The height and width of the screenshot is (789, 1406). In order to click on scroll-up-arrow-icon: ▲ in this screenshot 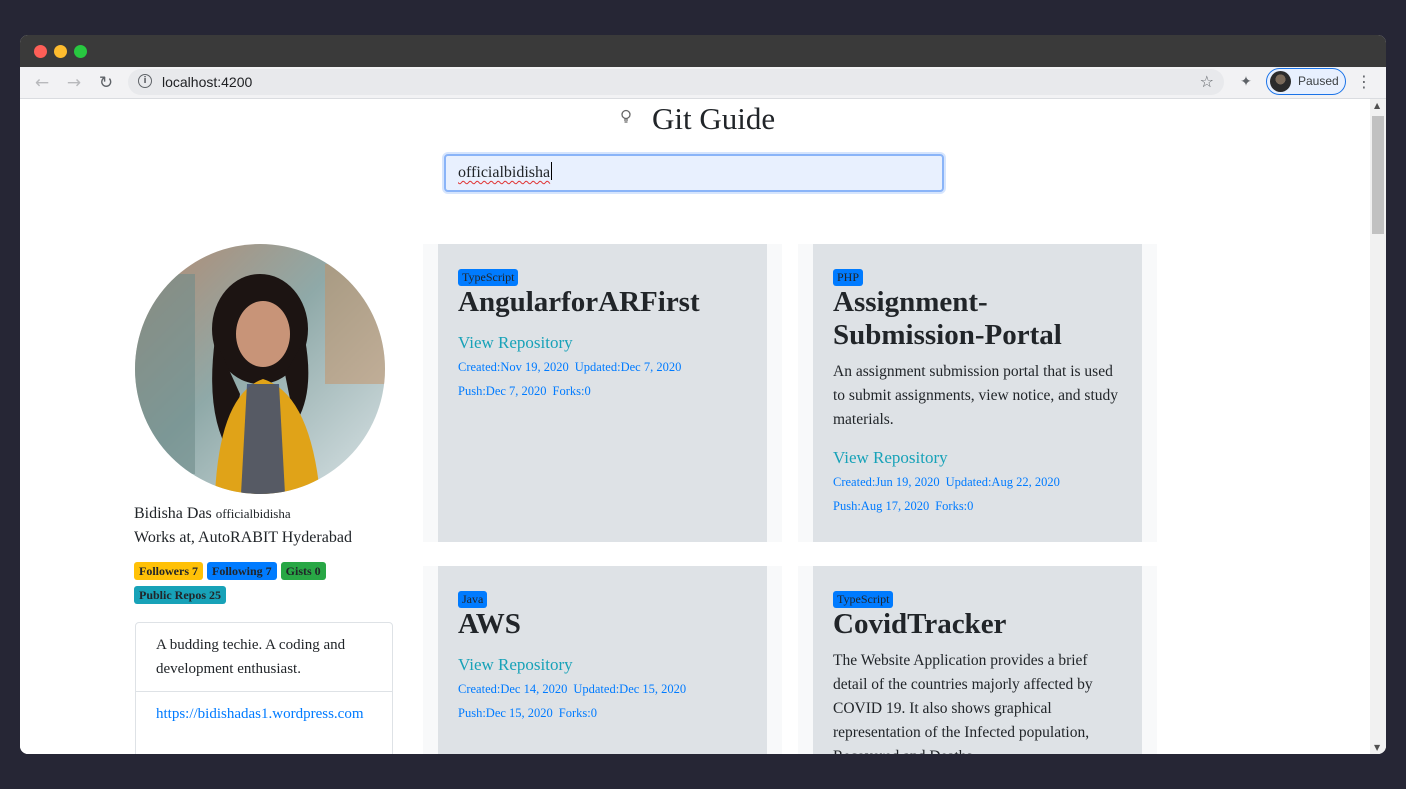, I will do `click(1377, 105)`.